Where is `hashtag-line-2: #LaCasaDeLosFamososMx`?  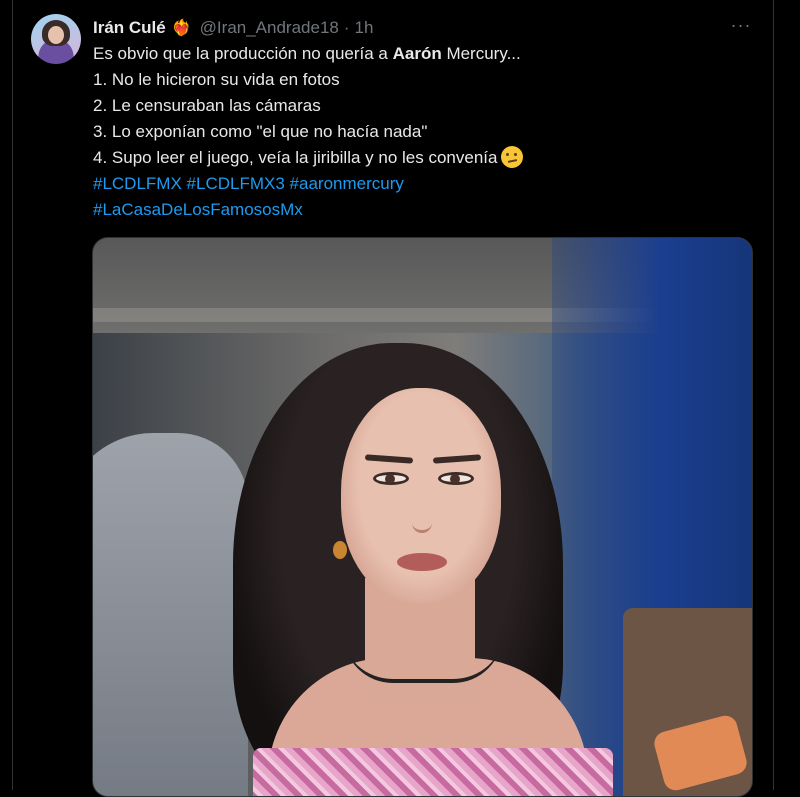 hashtag-line-2: #LaCasaDeLosFamososMx is located at coordinates (308, 210).